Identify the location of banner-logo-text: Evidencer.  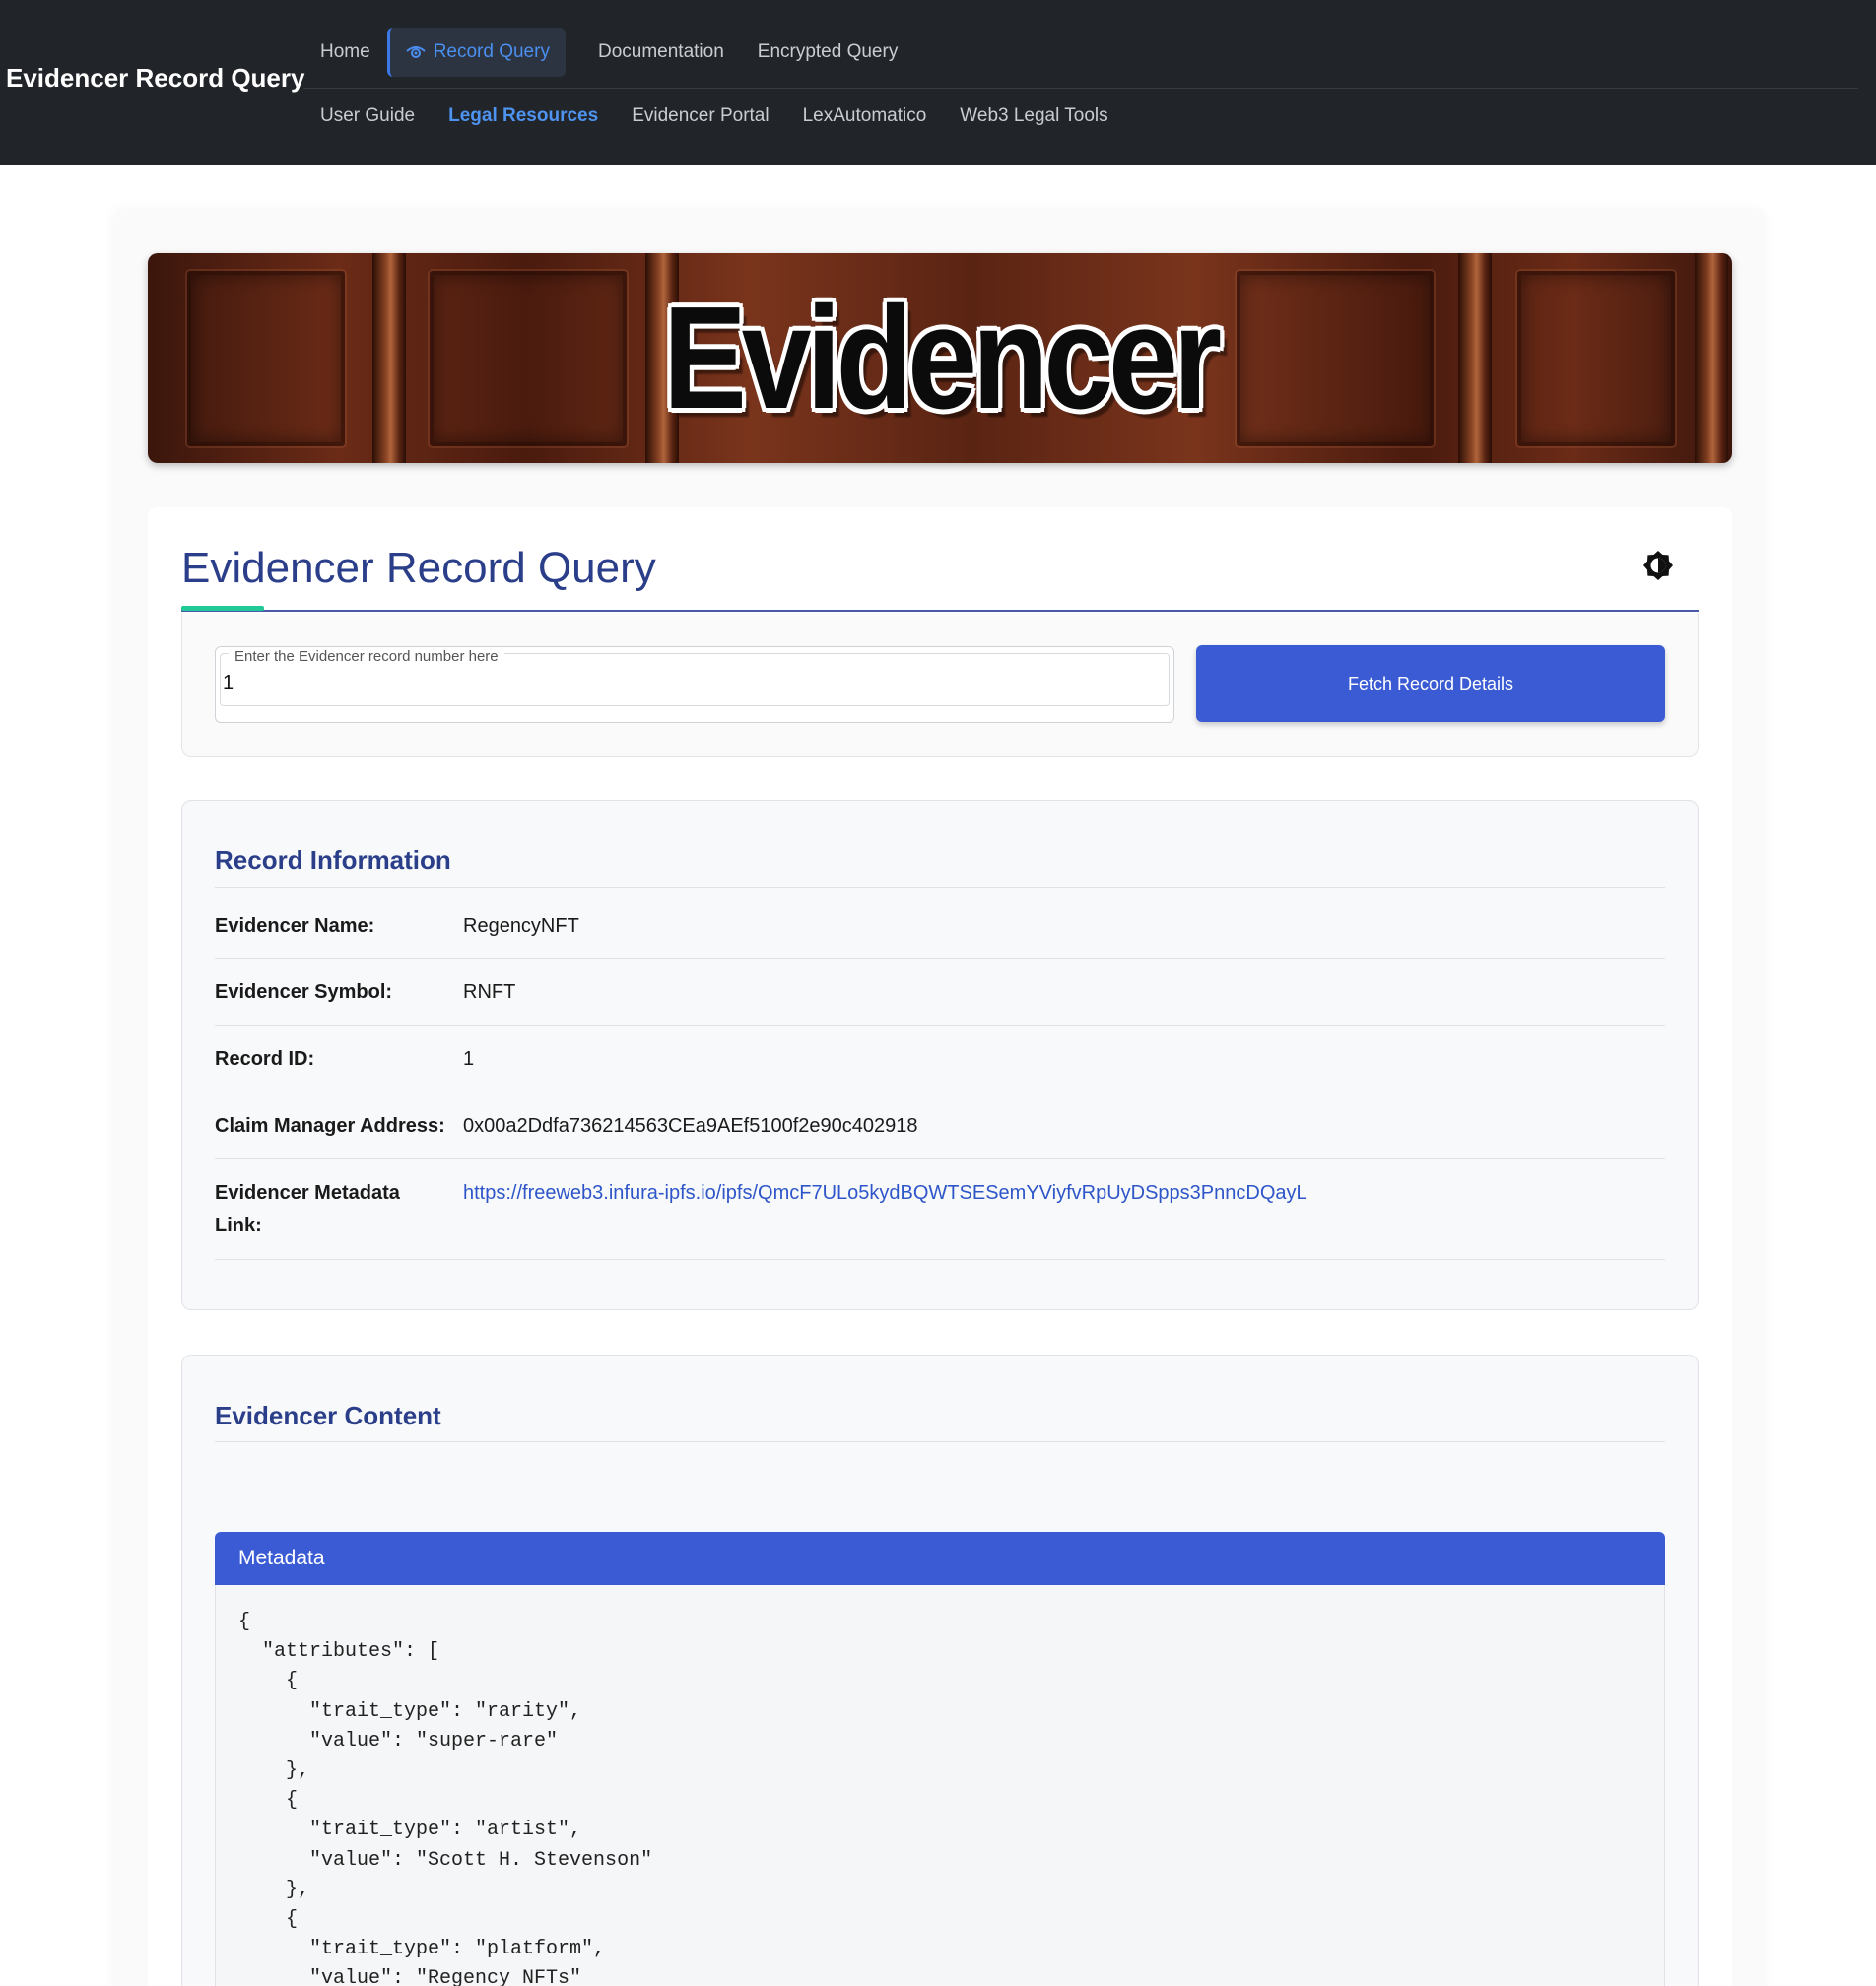
(942, 357).